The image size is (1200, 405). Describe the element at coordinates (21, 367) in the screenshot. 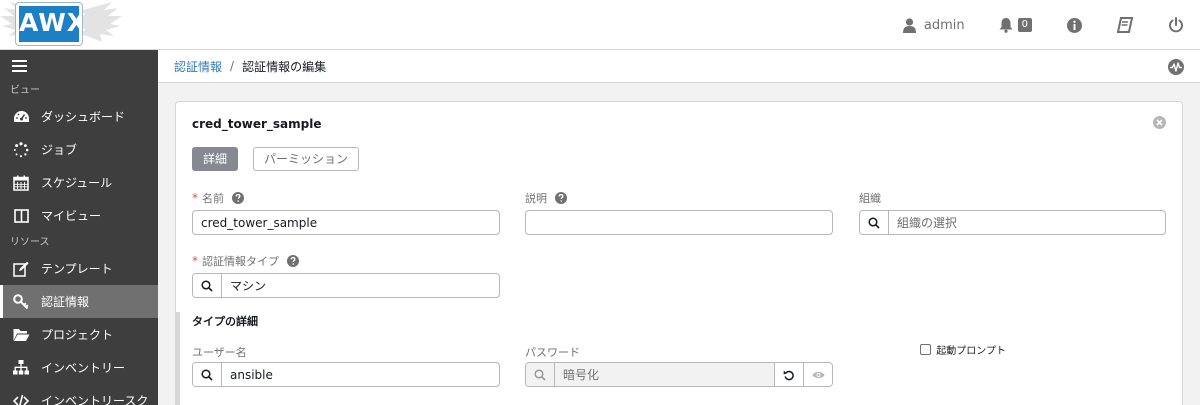

I see `sitemap-icon` at that location.